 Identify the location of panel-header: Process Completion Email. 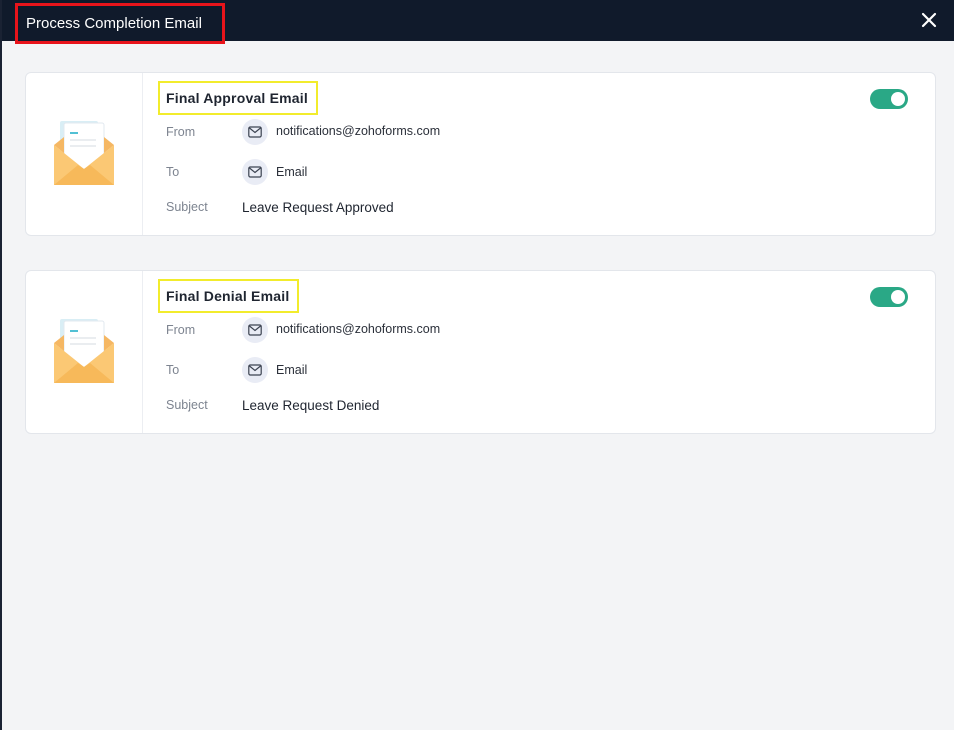
(478, 22).